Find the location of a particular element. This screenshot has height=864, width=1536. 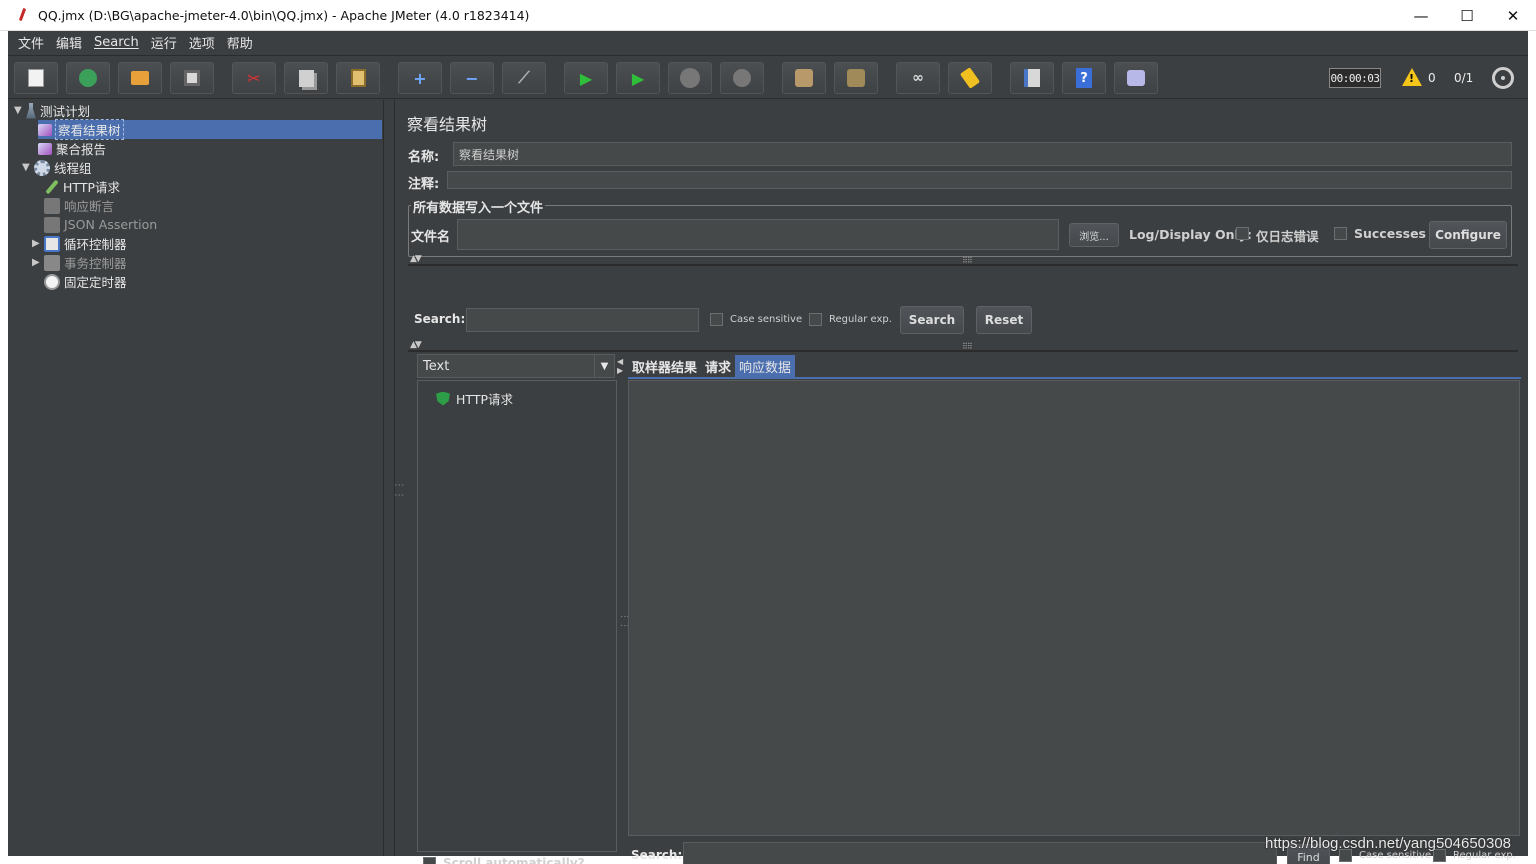

tree-node-thread-group: ▼ 线程组 is located at coordinates (57, 167).